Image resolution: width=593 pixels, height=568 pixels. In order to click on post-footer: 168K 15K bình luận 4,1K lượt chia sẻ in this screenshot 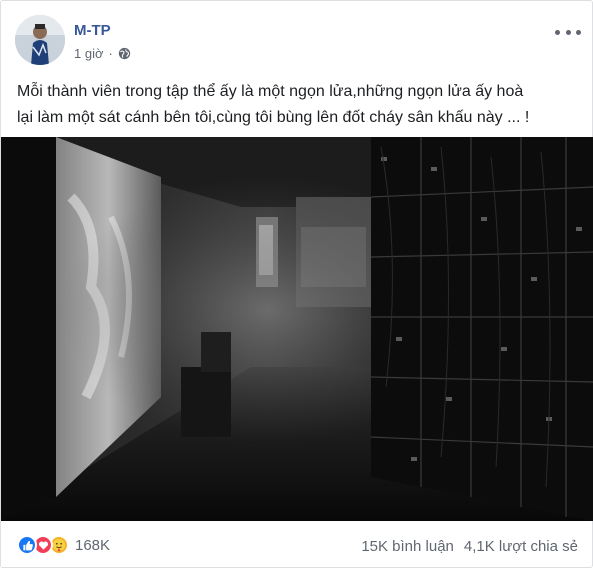, I will do `click(297, 544)`.